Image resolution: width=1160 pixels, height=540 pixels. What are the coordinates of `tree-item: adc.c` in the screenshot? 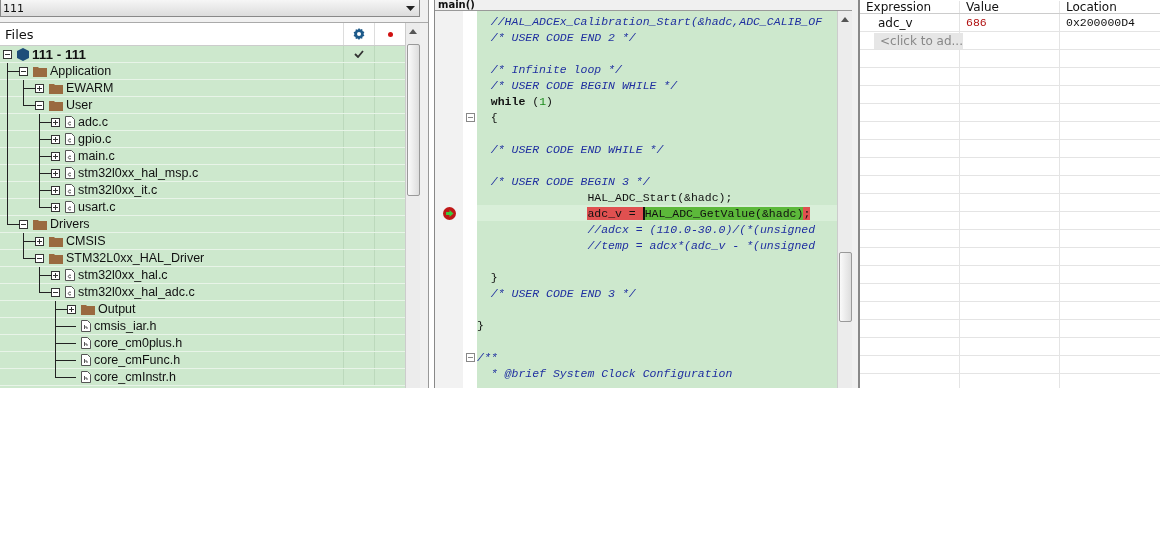 It's located at (93, 122).